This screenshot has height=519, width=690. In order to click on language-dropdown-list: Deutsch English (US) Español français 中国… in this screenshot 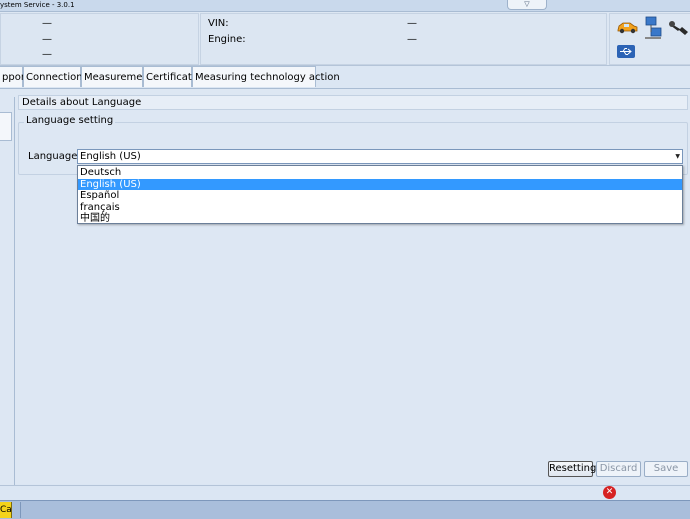, I will do `click(380, 194)`.